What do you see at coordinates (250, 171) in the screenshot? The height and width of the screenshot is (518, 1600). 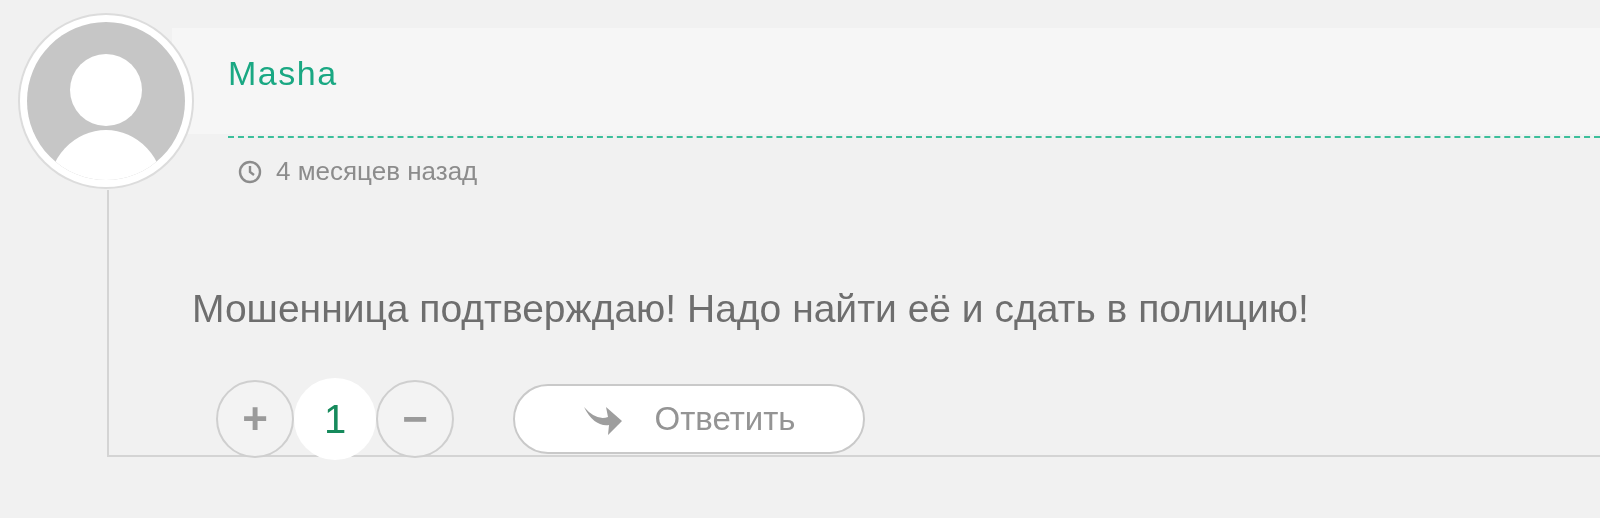 I see `clock-icon` at bounding box center [250, 171].